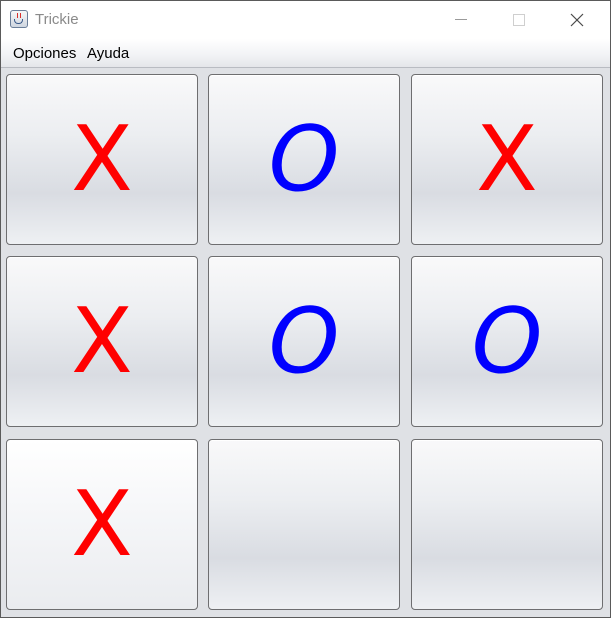  Describe the element at coordinates (44, 53) in the screenshot. I see `menu-opciones: Opciones` at that location.